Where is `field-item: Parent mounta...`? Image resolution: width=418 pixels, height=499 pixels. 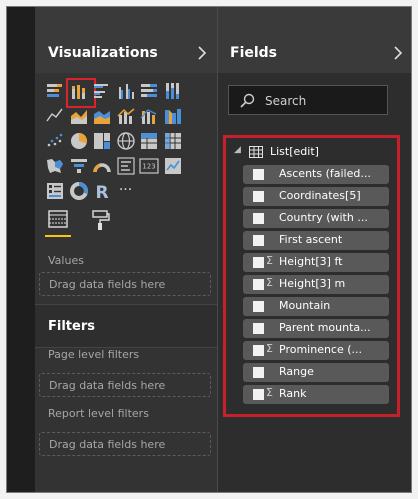
field-item: Parent mounta... is located at coordinates (316, 328).